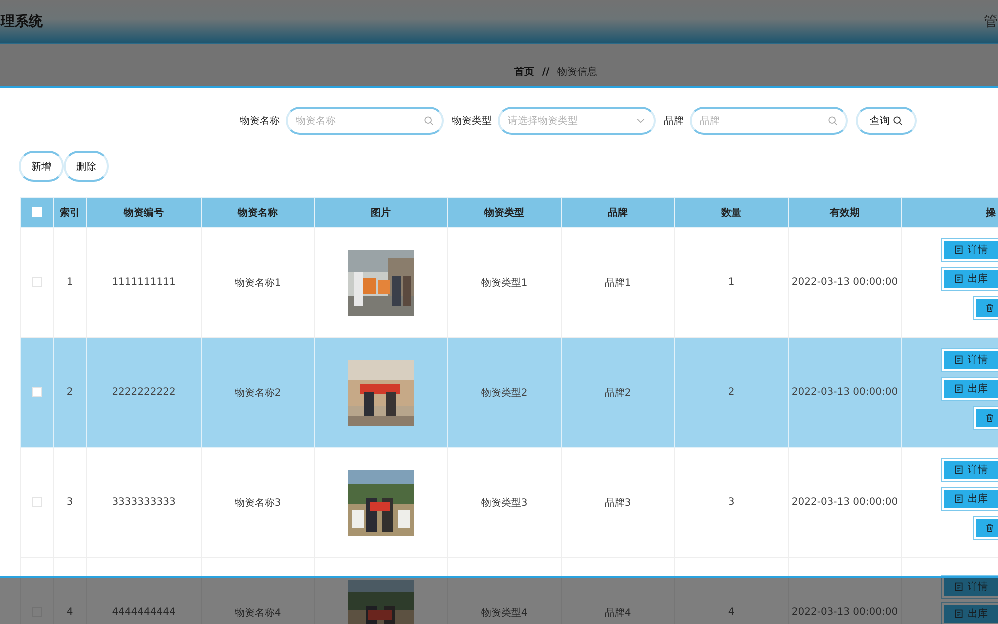 The height and width of the screenshot is (624, 998). I want to click on column-header: 物资名称, so click(258, 213).